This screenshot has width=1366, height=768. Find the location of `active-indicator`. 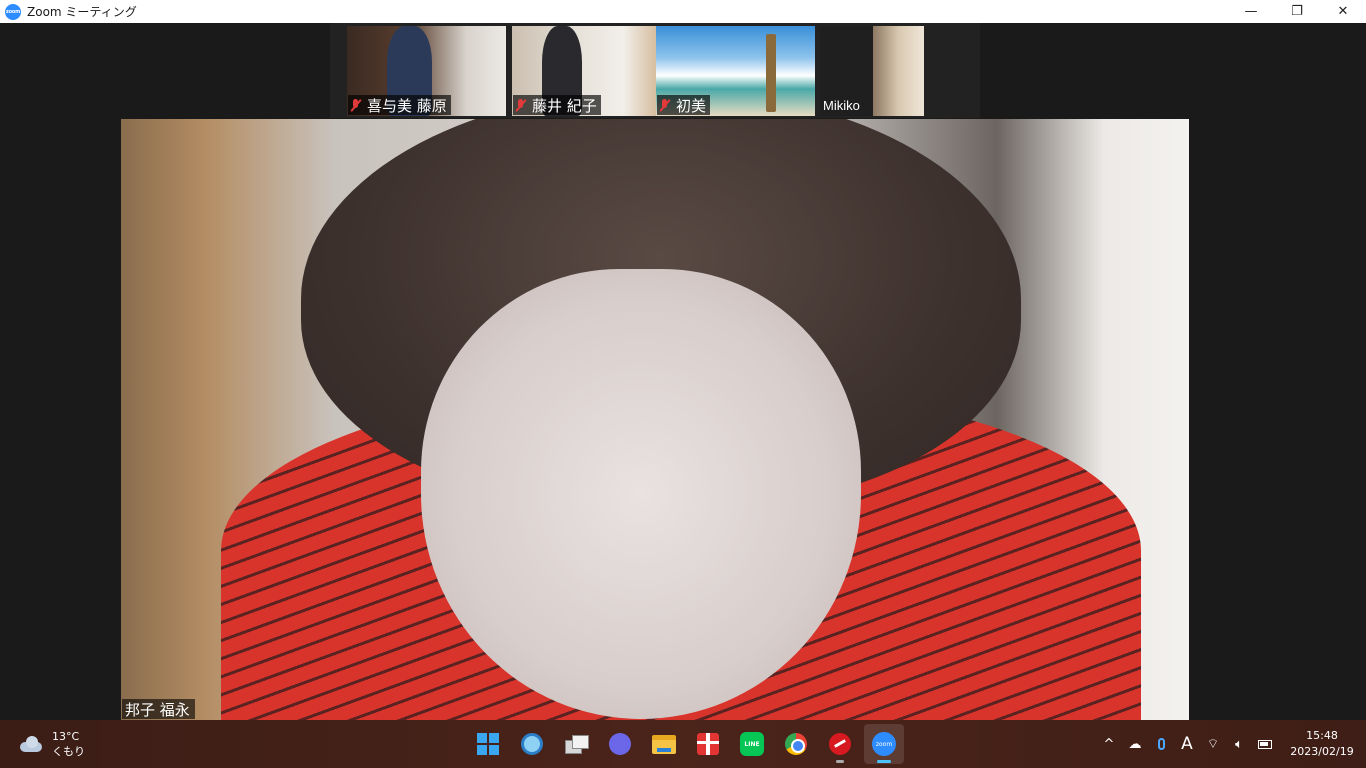

active-indicator is located at coordinates (884, 761).